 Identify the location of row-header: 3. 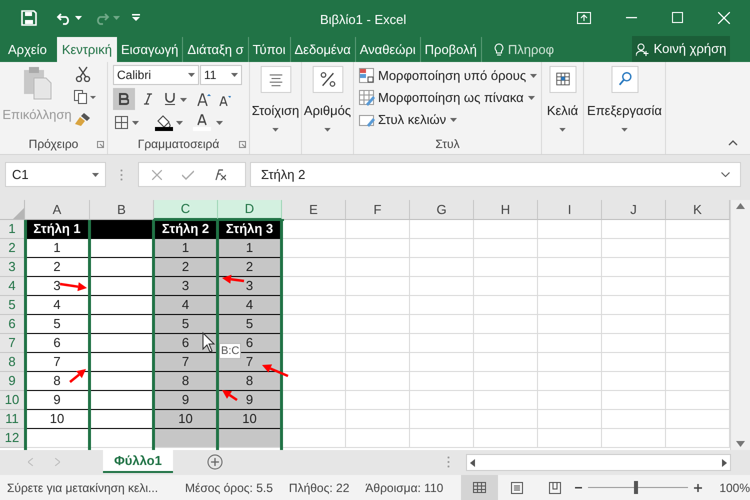
(12, 267).